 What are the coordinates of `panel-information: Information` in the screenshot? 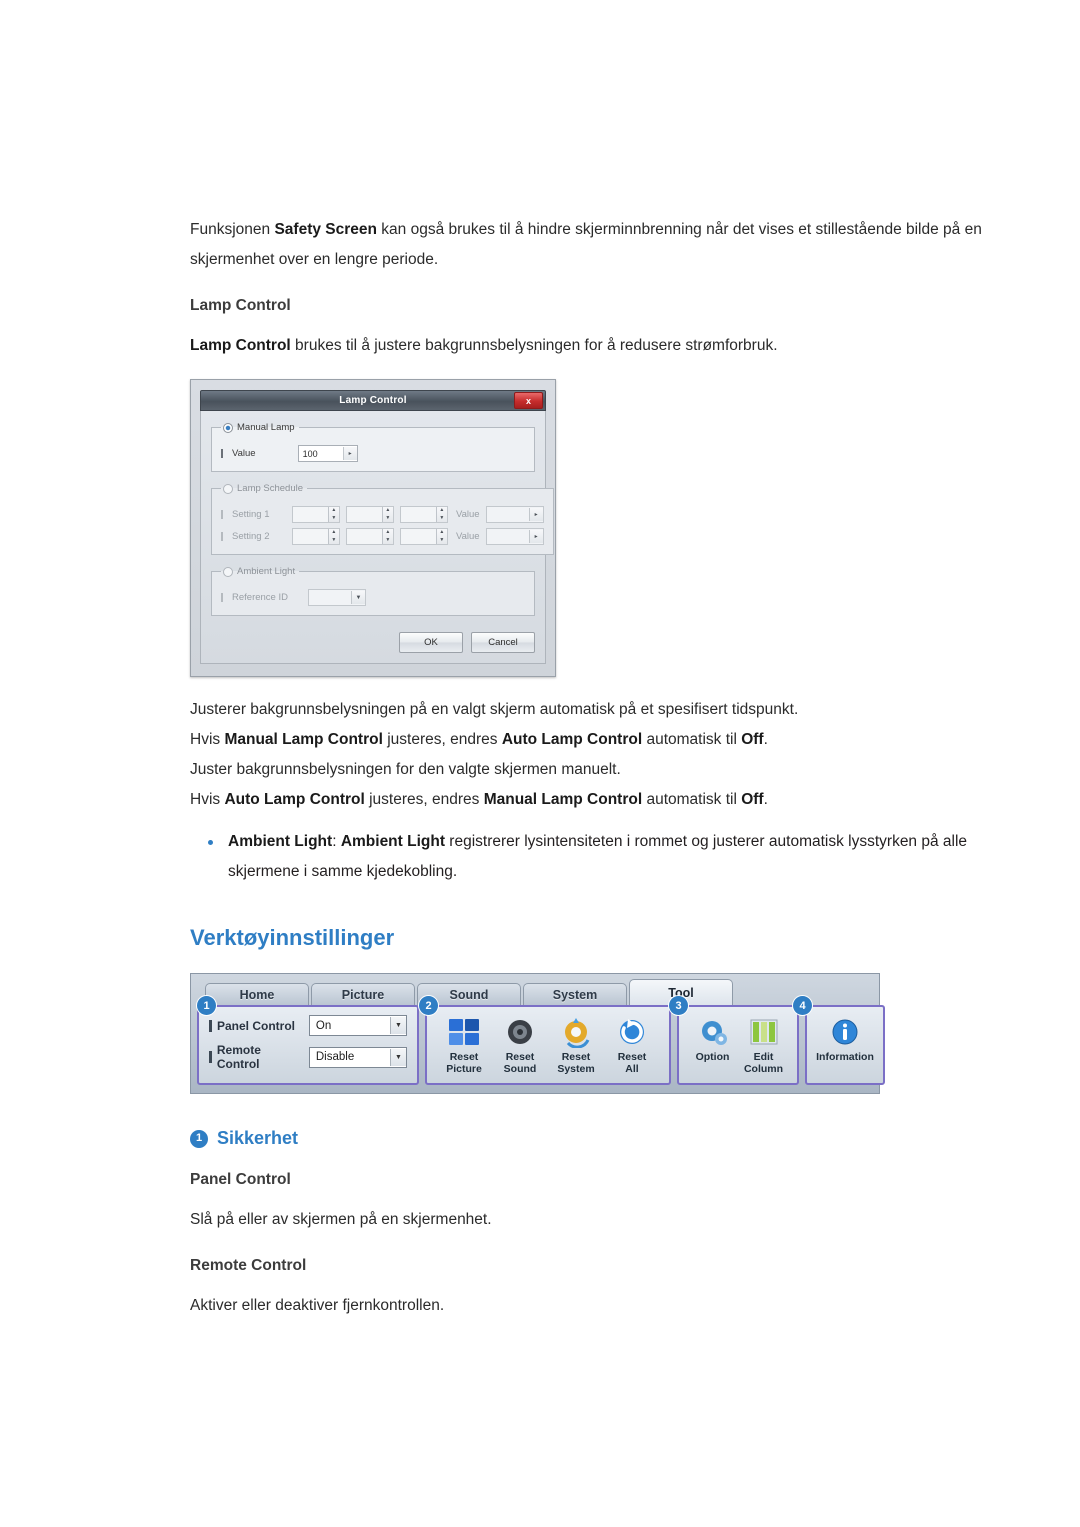 It's located at (845, 1045).